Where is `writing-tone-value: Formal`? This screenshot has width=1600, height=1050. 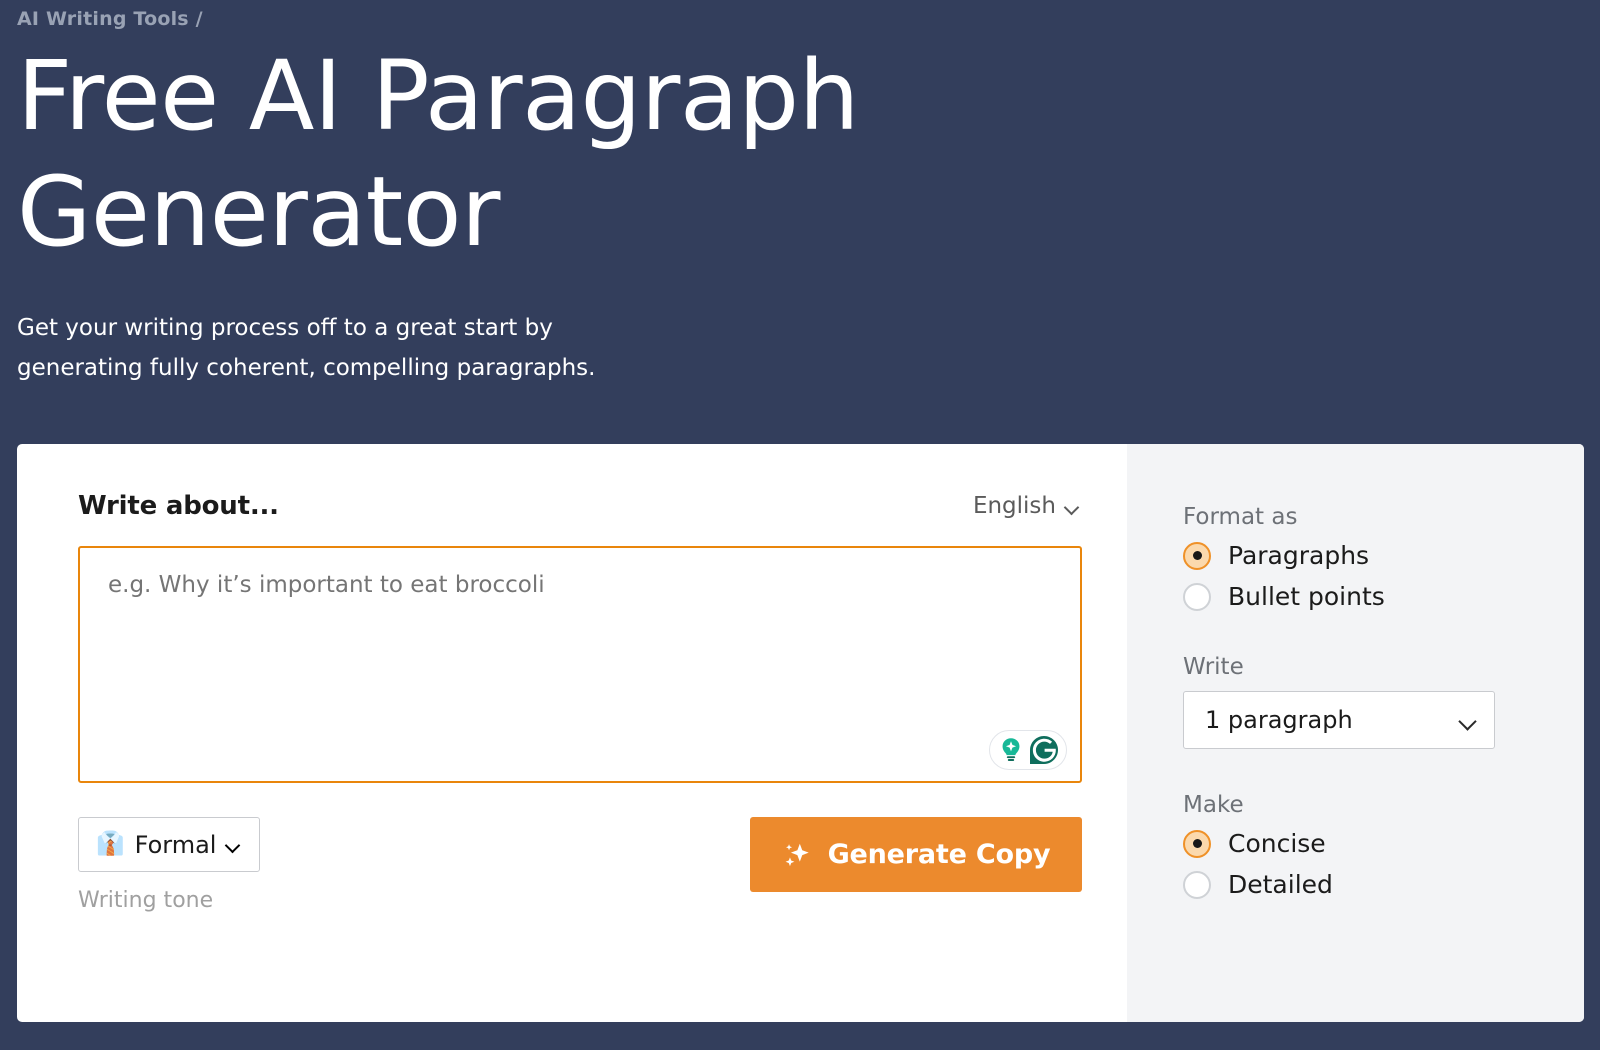 writing-tone-value: Formal is located at coordinates (175, 844).